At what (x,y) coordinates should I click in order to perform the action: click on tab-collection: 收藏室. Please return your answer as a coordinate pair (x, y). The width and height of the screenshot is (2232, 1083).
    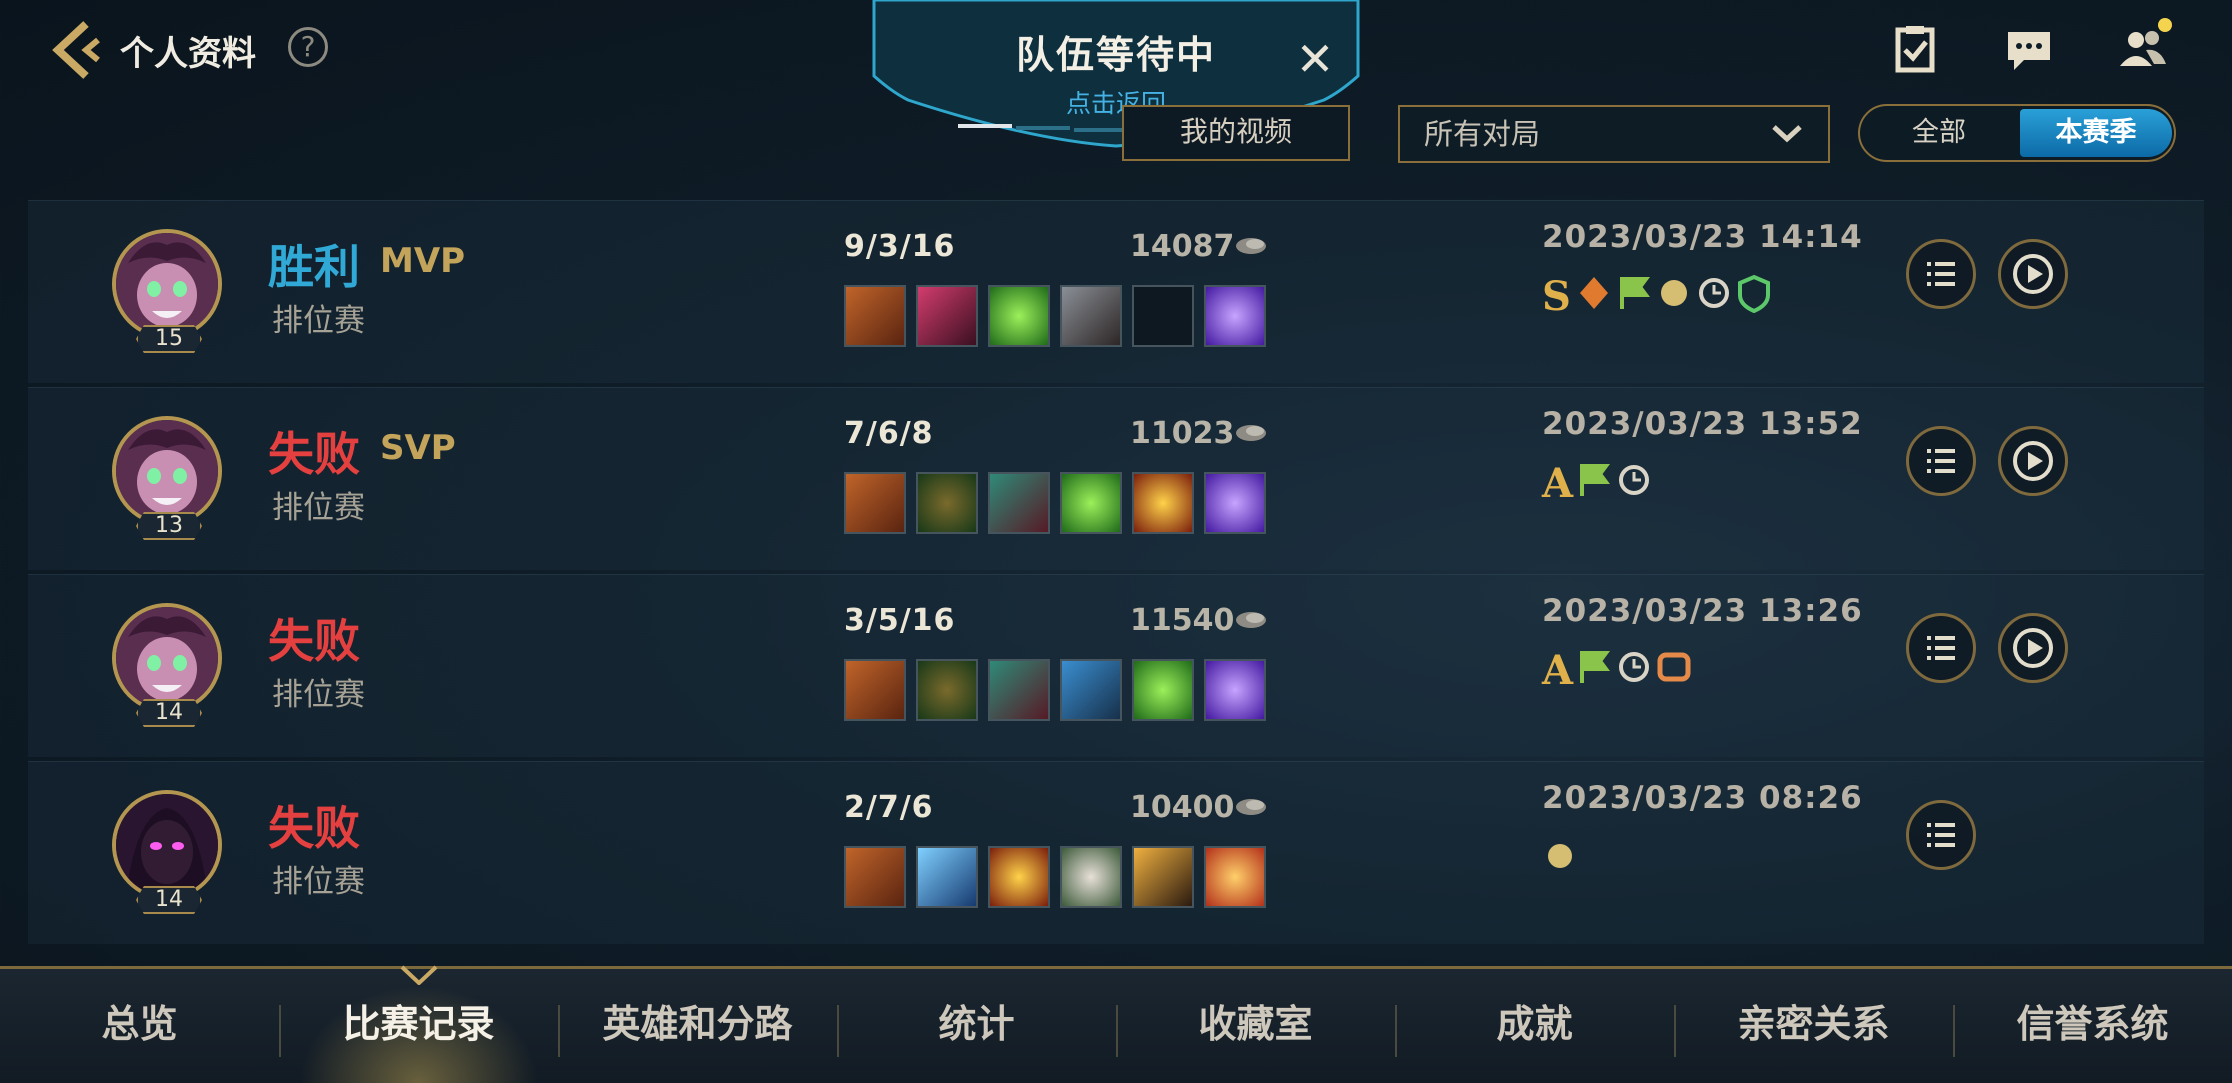
    Looking at the image, I should click on (1255, 1026).